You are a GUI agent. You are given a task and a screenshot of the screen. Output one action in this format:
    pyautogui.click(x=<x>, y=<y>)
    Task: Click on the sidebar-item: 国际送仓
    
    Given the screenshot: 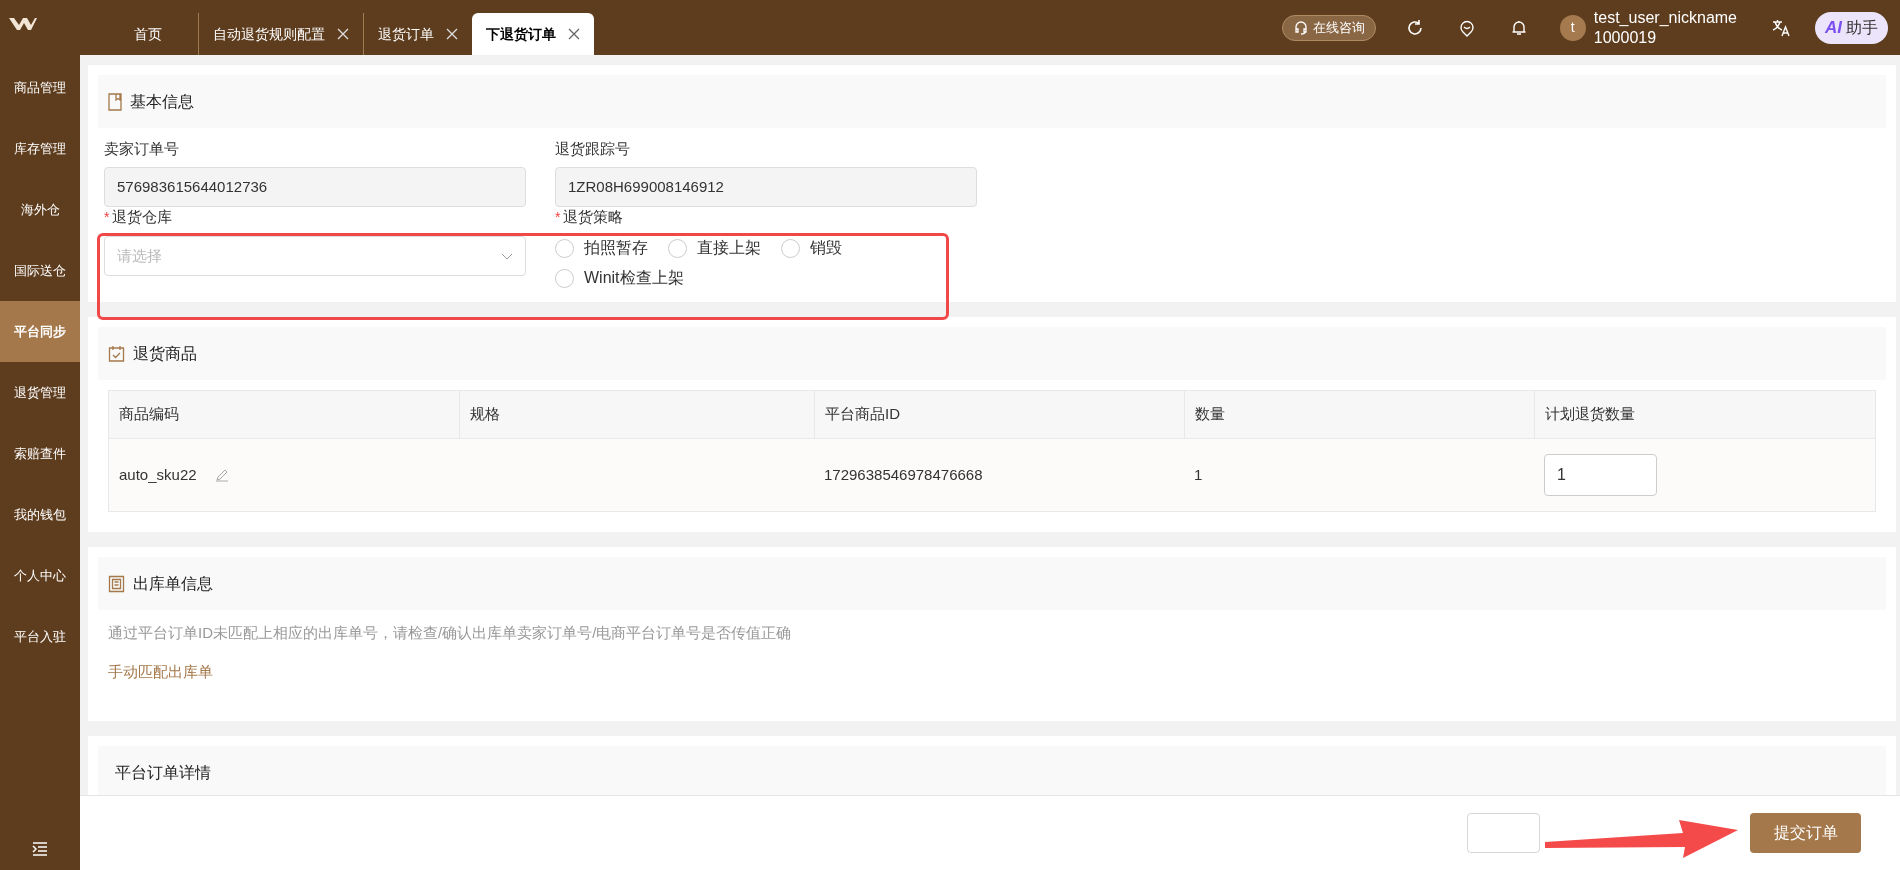 What is the action you would take?
    pyautogui.click(x=40, y=270)
    